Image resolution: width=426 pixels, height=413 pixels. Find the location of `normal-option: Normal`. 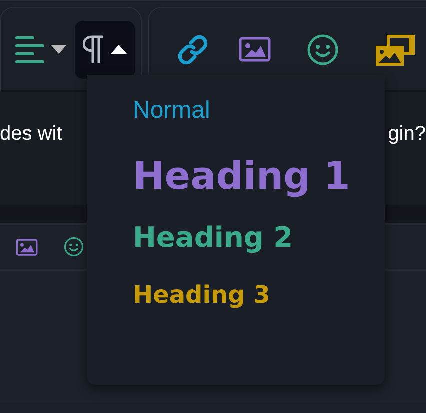

normal-option: Normal is located at coordinates (259, 111).